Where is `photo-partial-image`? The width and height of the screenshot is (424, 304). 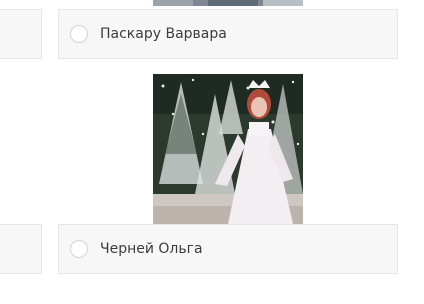 photo-partial-image is located at coordinates (228, 3).